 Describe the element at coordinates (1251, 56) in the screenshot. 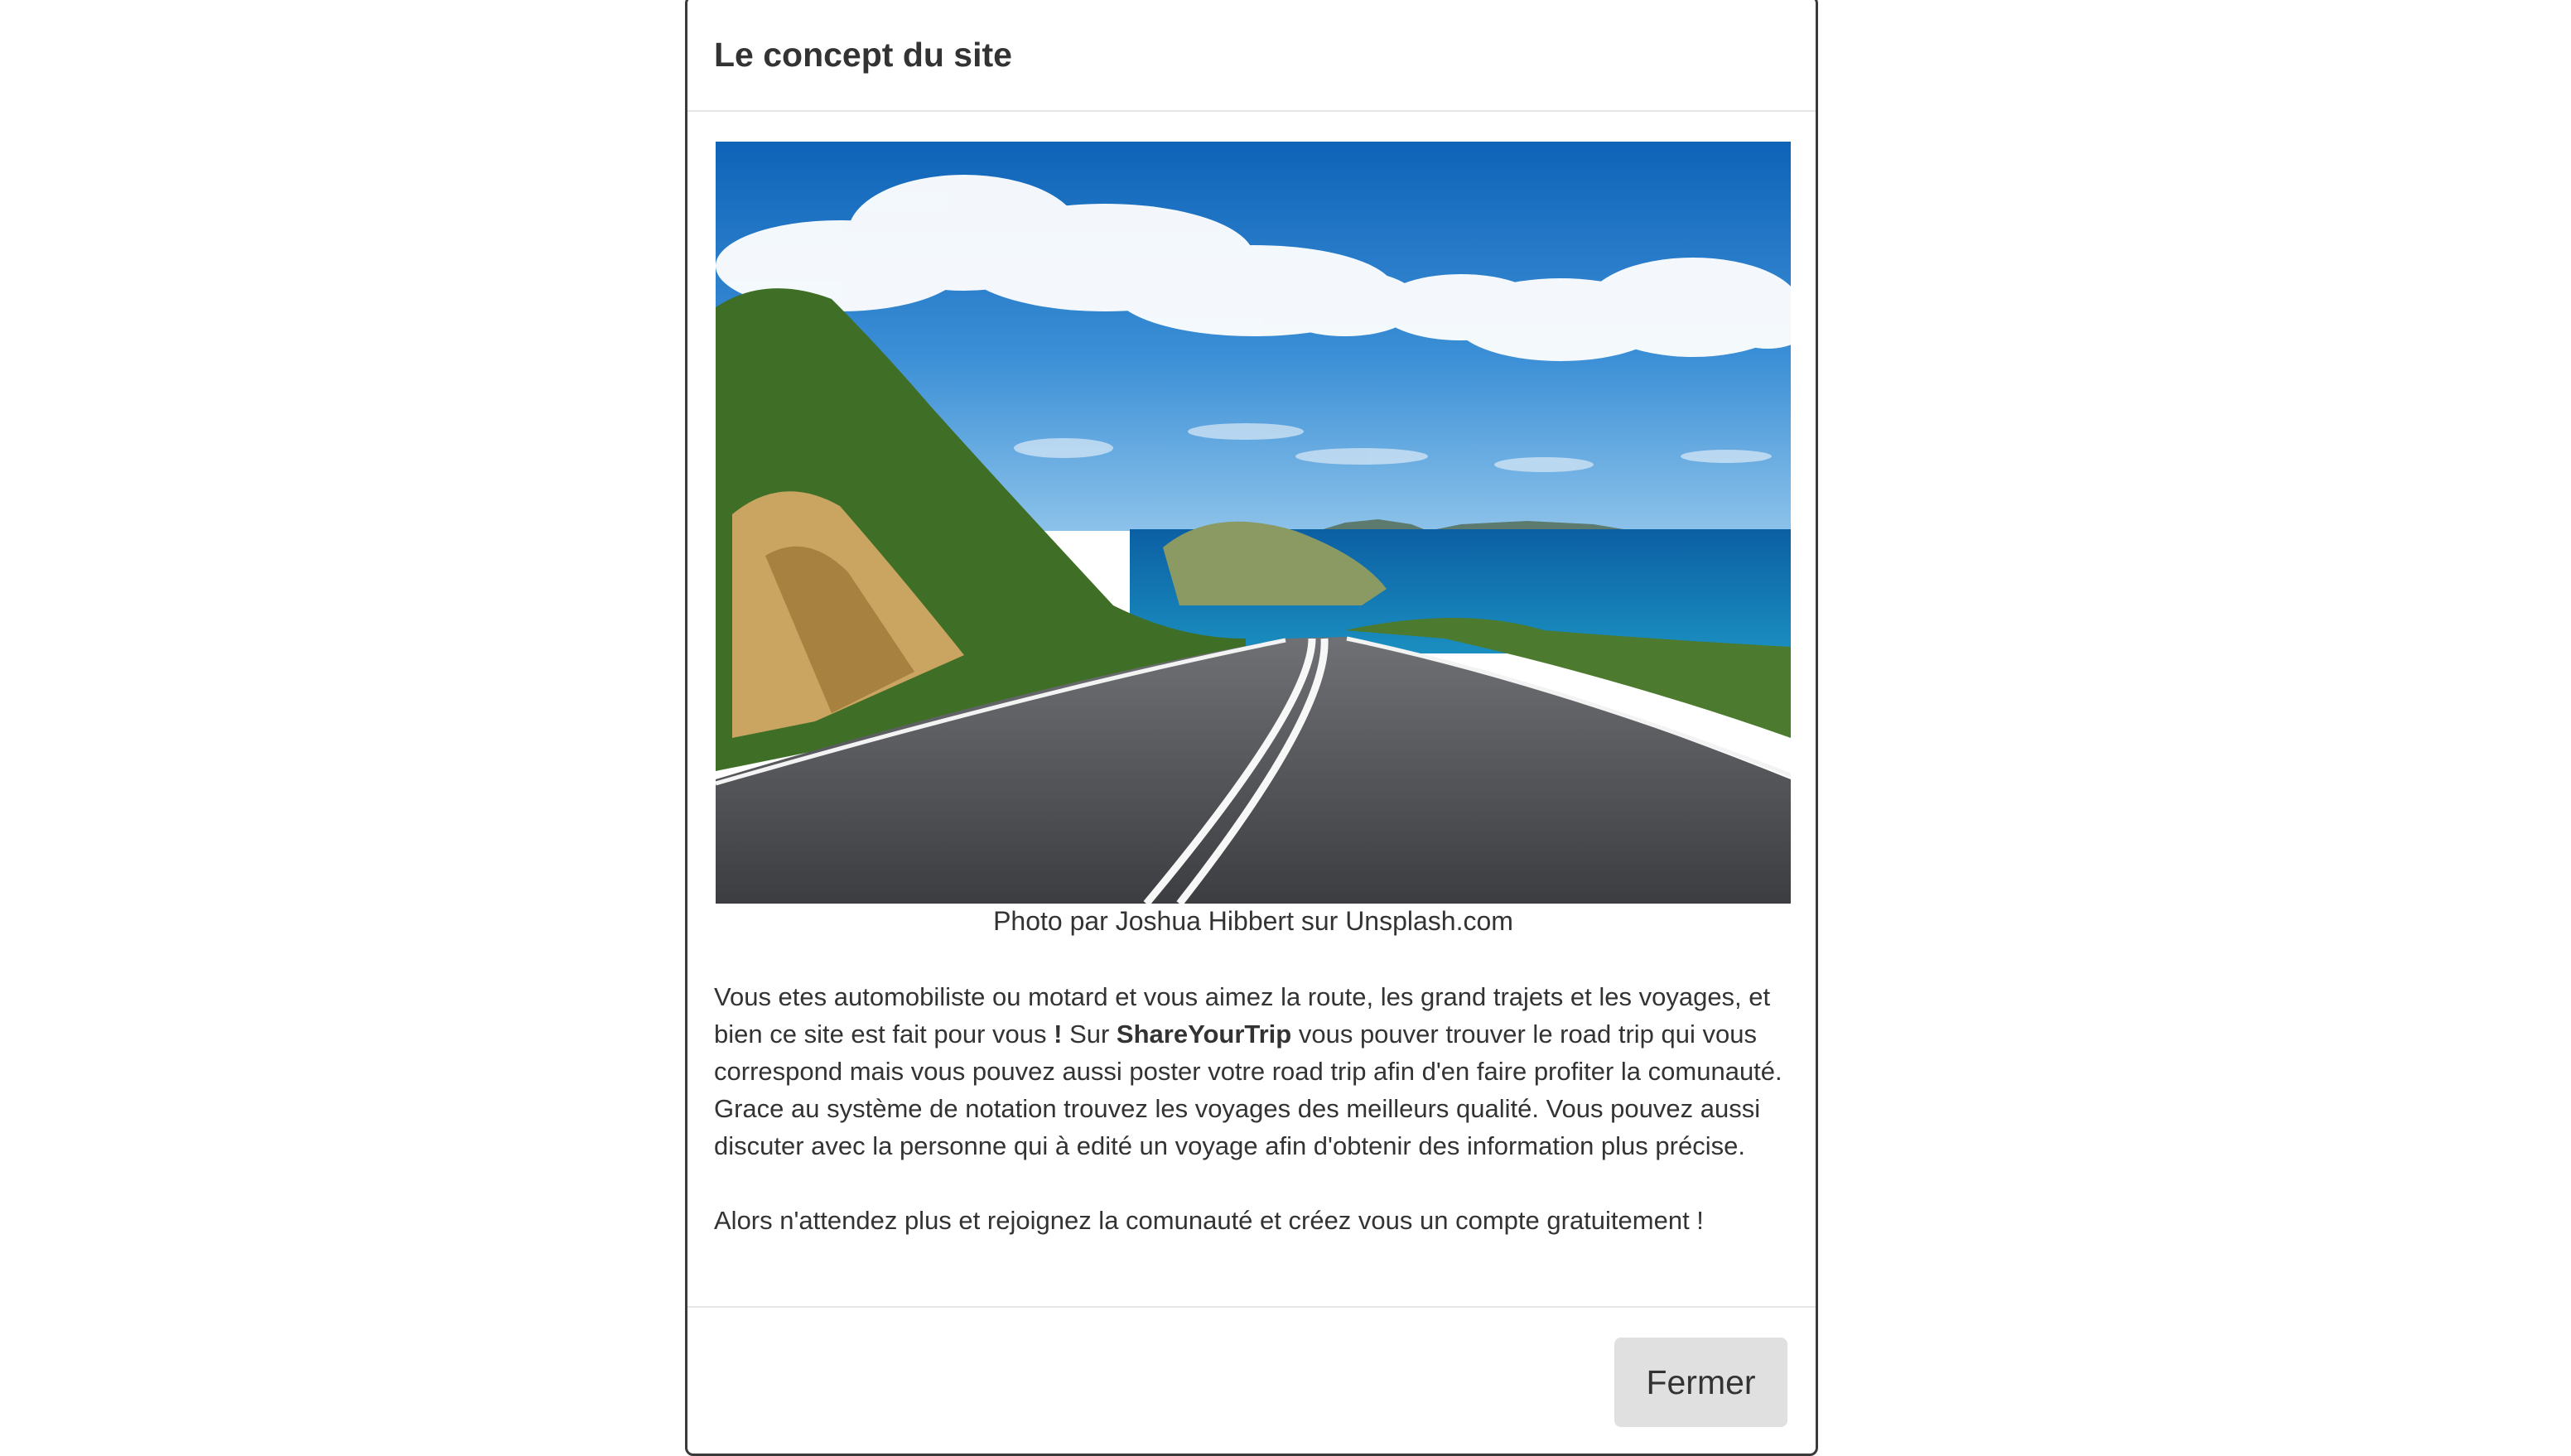

I see `modal-header: Le concept du site` at that location.